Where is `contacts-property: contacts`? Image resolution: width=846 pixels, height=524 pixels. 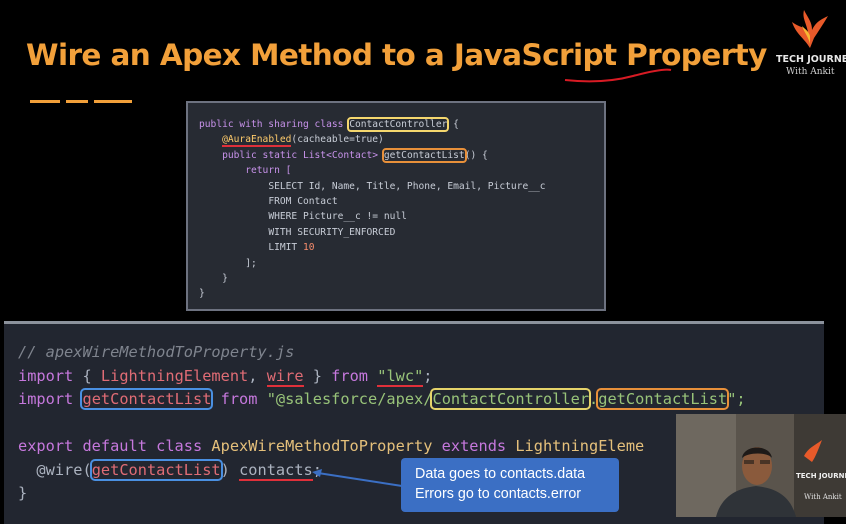
contacts-property: contacts is located at coordinates (276, 470).